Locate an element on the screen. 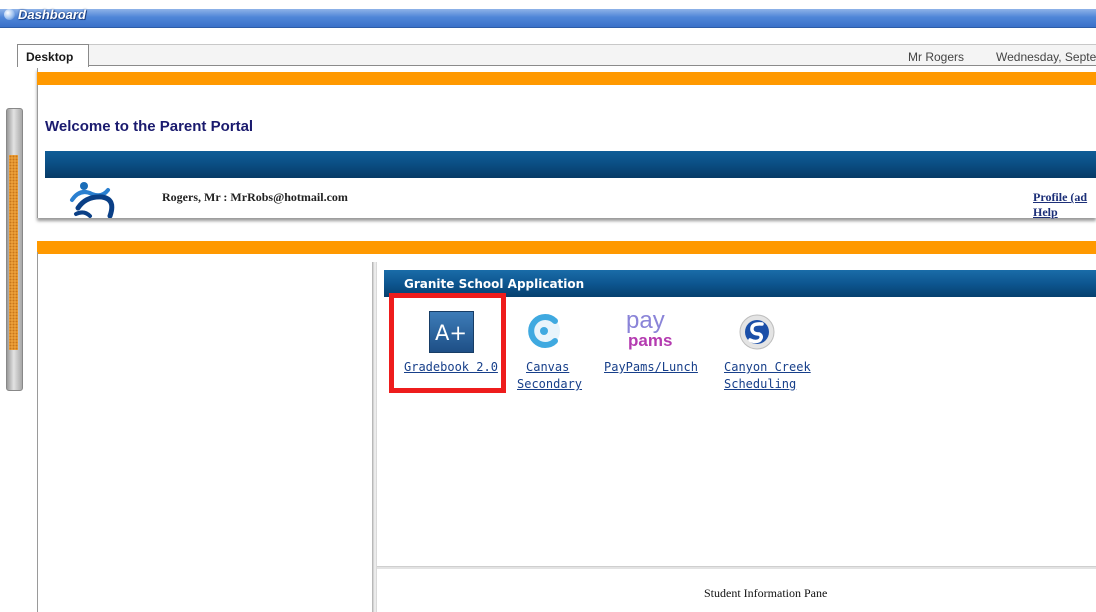  title-bar: Dashboard is located at coordinates (548, 14).